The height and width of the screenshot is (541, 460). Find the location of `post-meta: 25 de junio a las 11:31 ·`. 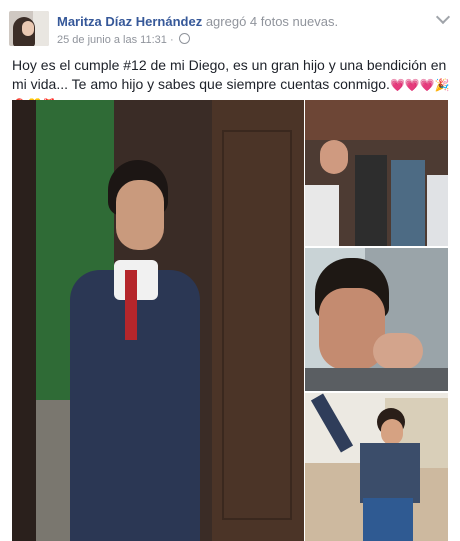

post-meta: 25 de junio a las 11:31 · is located at coordinates (123, 40).